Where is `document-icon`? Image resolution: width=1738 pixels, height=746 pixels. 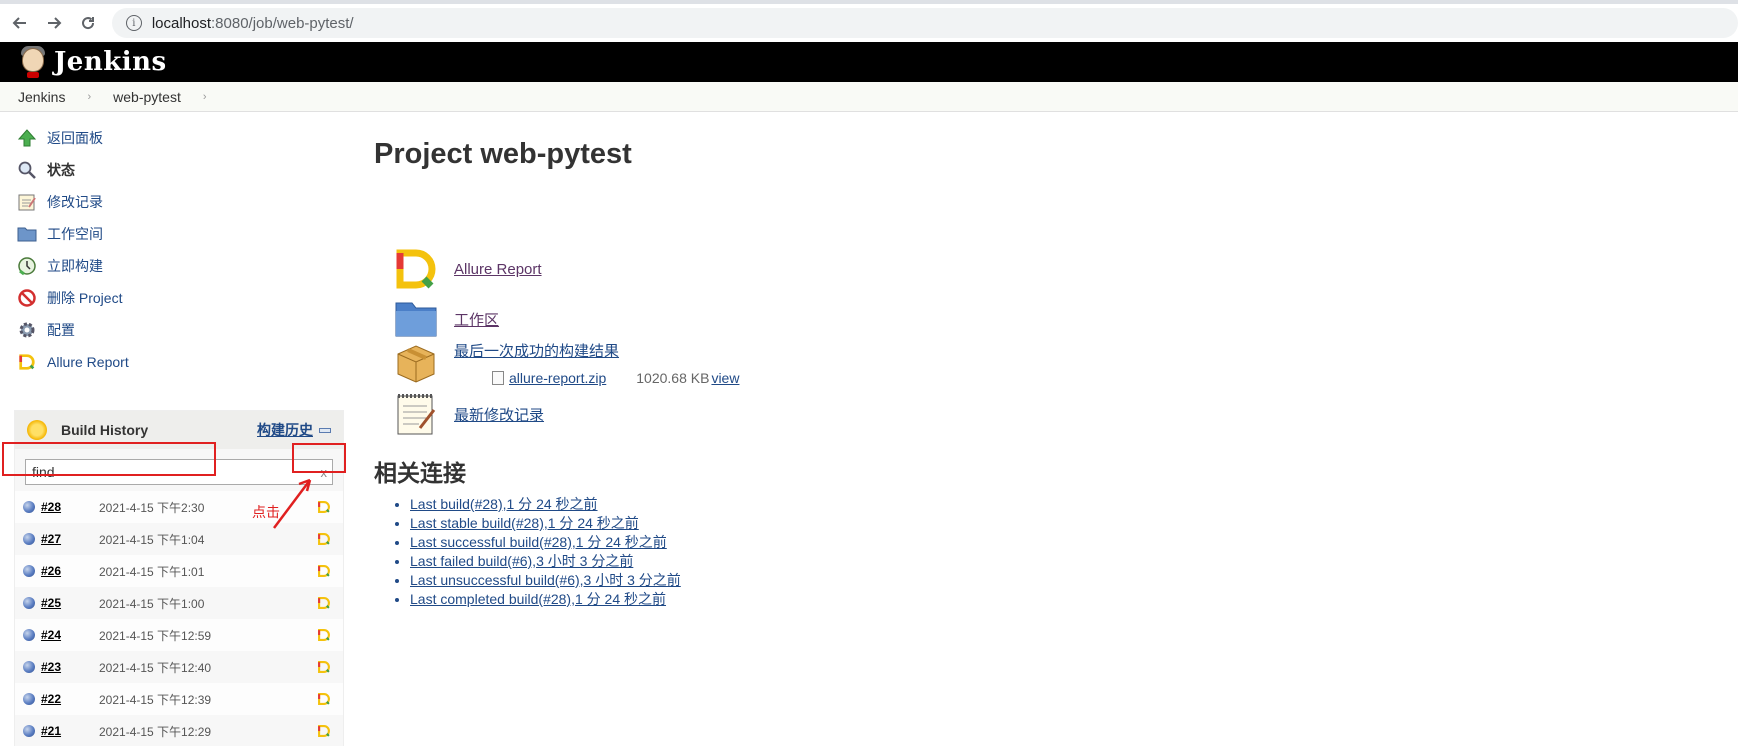
document-icon is located at coordinates (498, 378).